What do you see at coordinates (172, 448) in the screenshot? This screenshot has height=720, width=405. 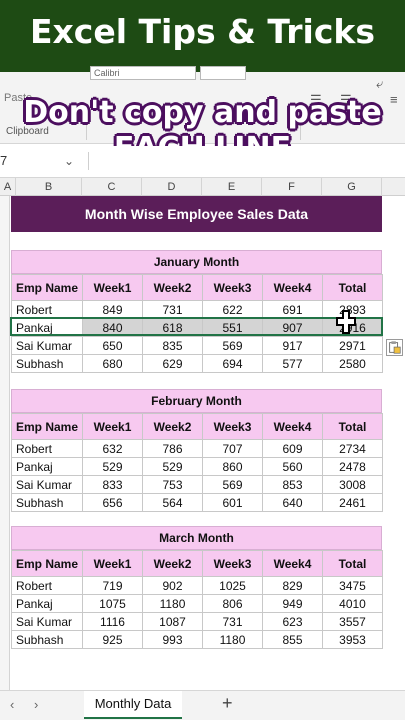 I see `cell: 786` at bounding box center [172, 448].